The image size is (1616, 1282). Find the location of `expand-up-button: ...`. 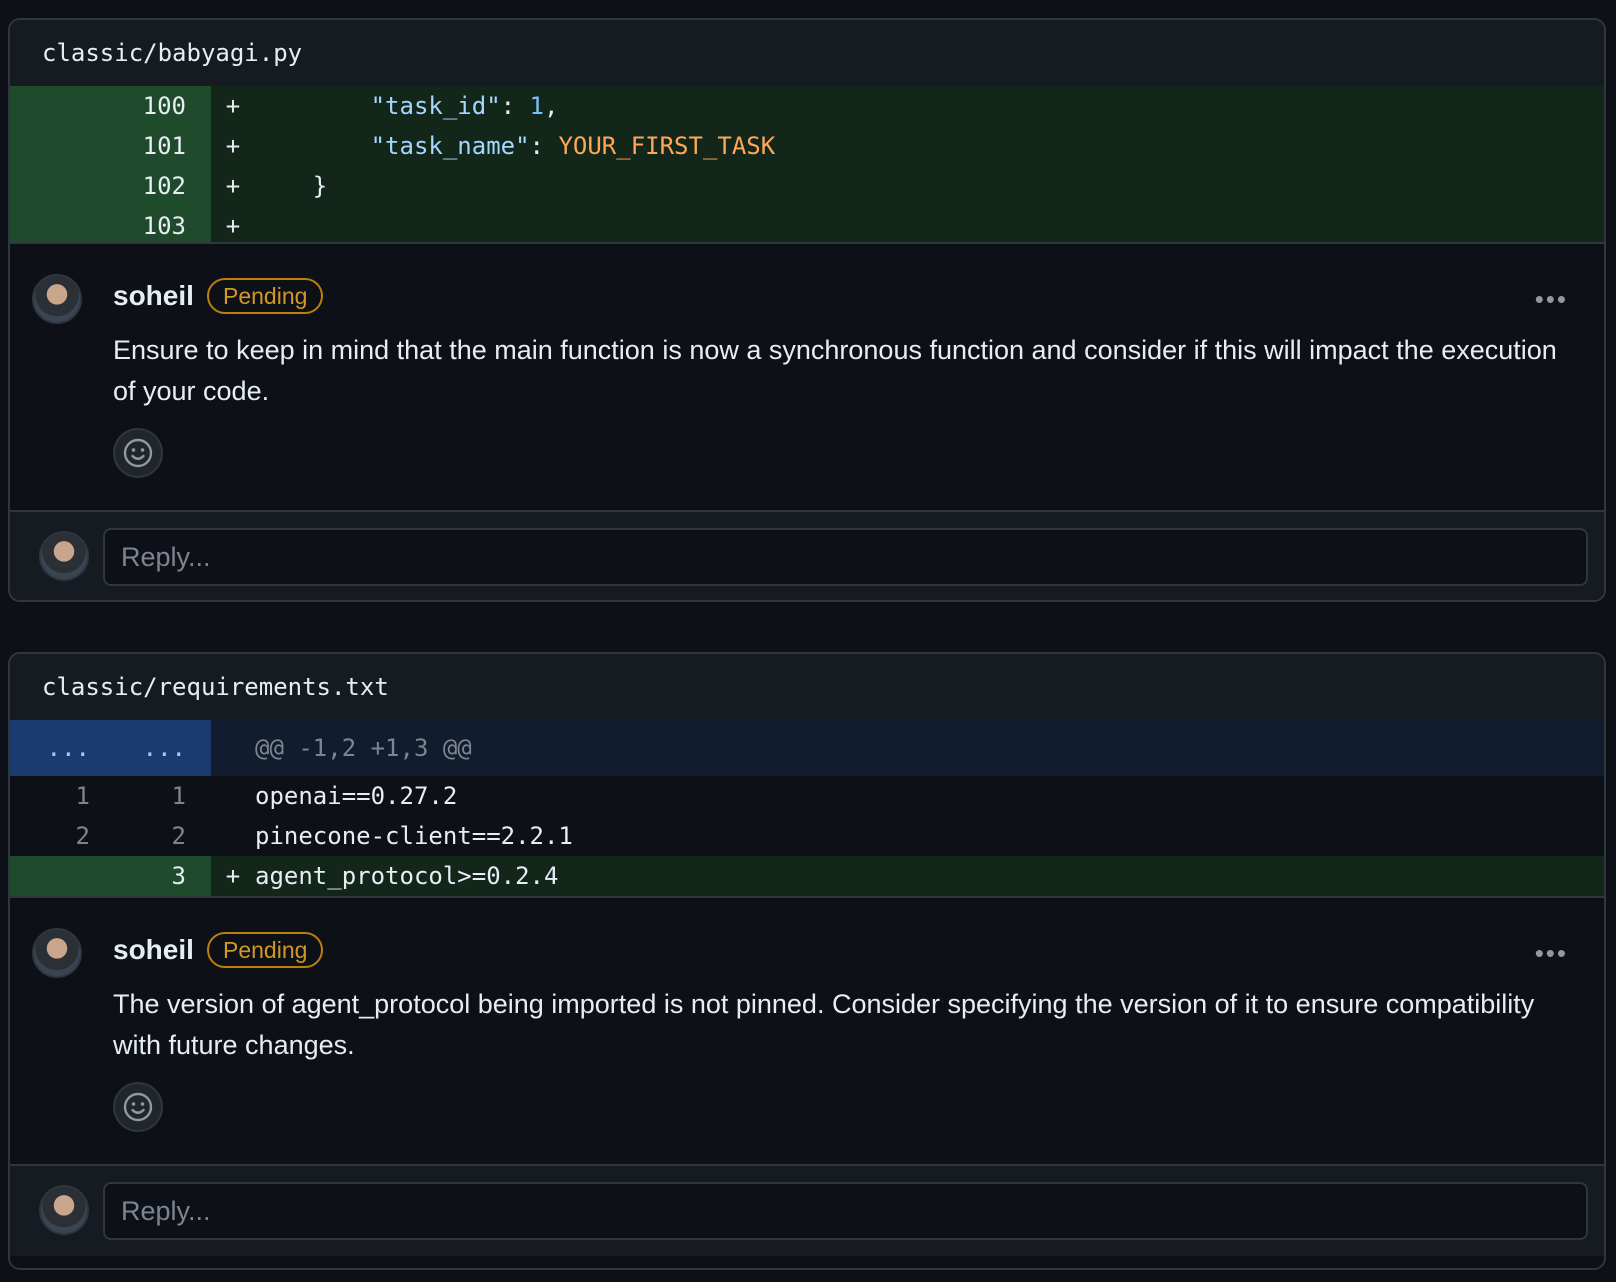

expand-up-button: ... is located at coordinates (50, 748).